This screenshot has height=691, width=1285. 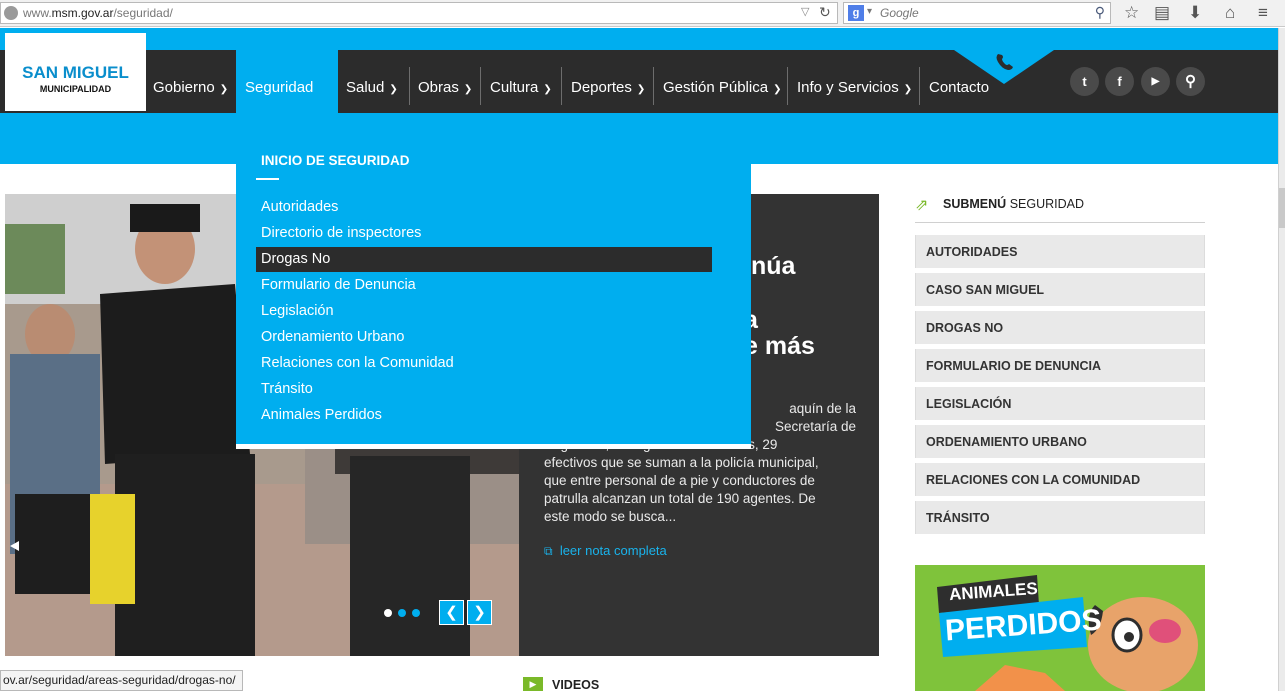 I want to click on submenu-item-relaciones: RELACIONES CON LA COMUNIDAD, so click(x=1060, y=479).